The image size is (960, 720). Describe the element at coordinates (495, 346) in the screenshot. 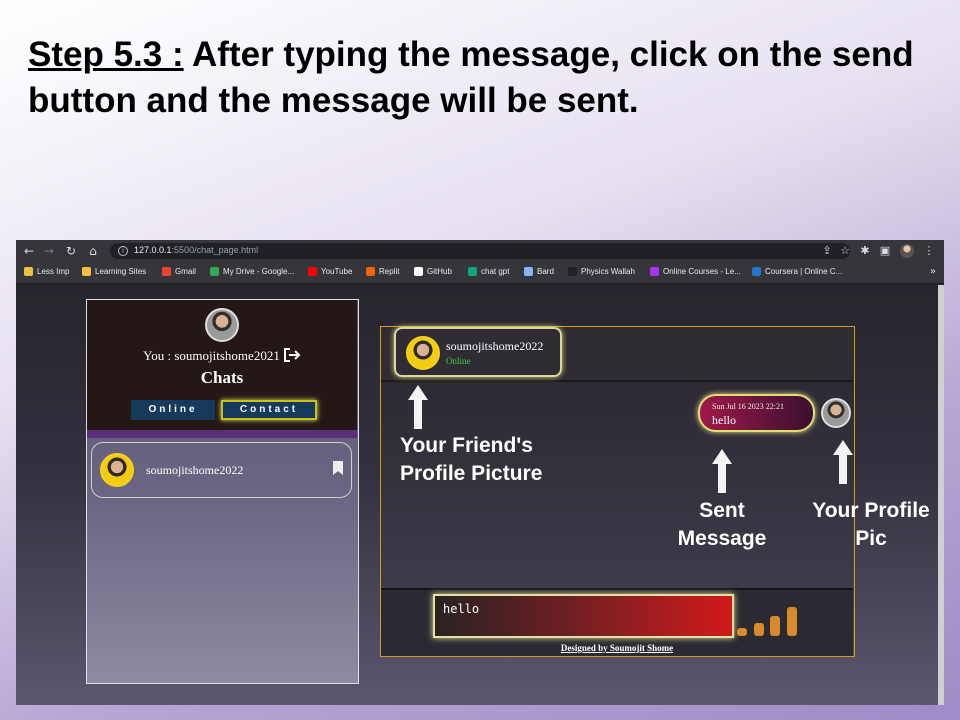

I see `friend-name: soumojitshome2022` at that location.